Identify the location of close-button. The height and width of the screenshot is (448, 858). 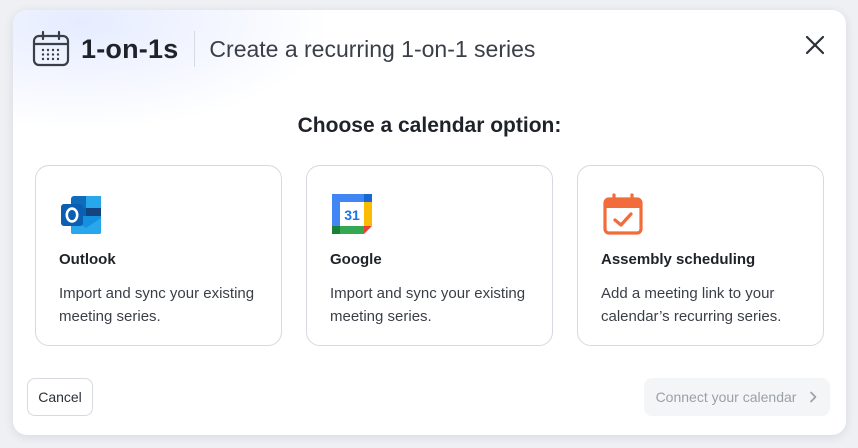
(815, 45).